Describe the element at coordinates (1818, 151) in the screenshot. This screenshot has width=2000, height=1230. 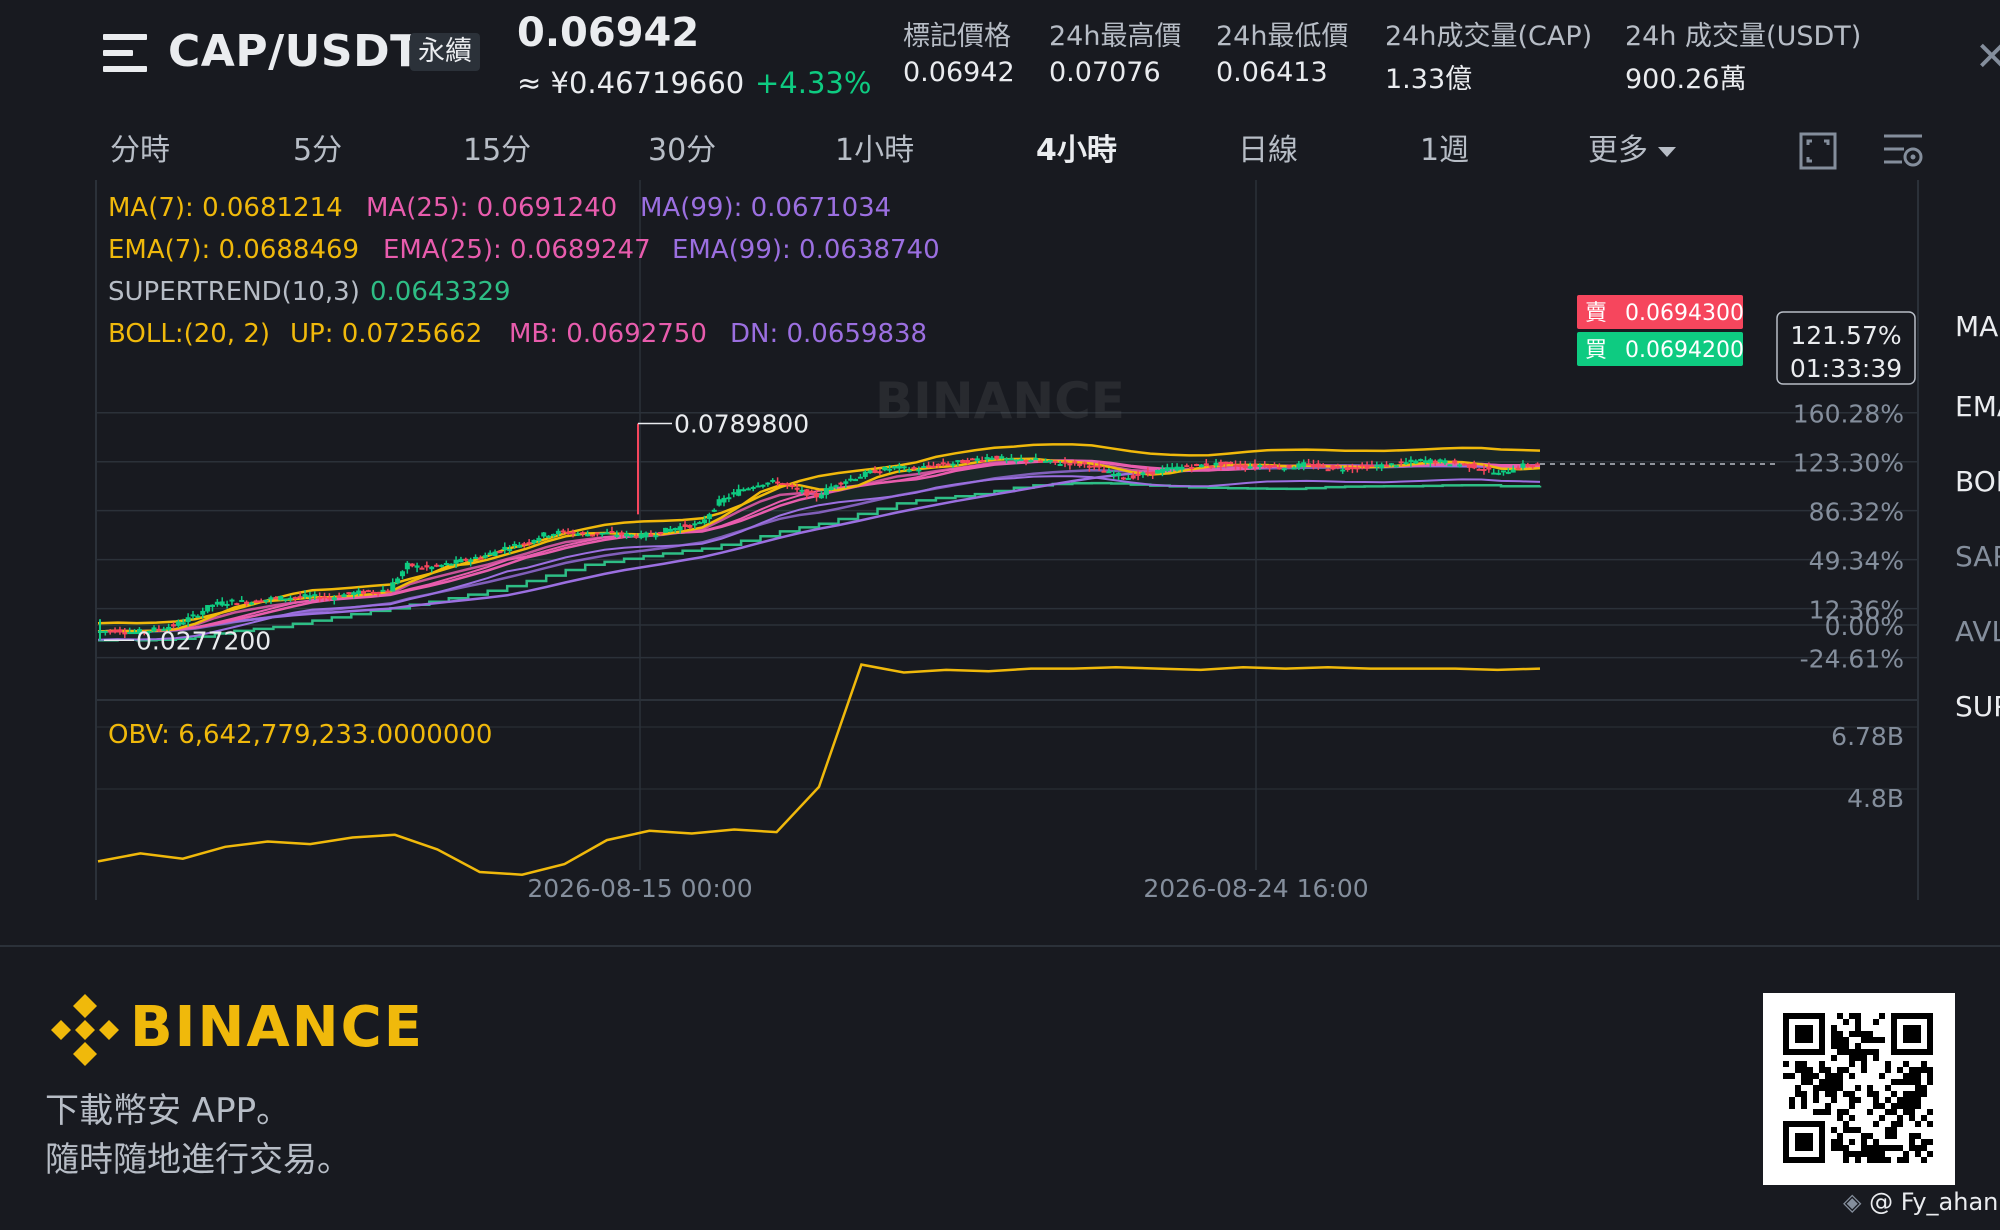
I see `fullscreen-icon` at that location.